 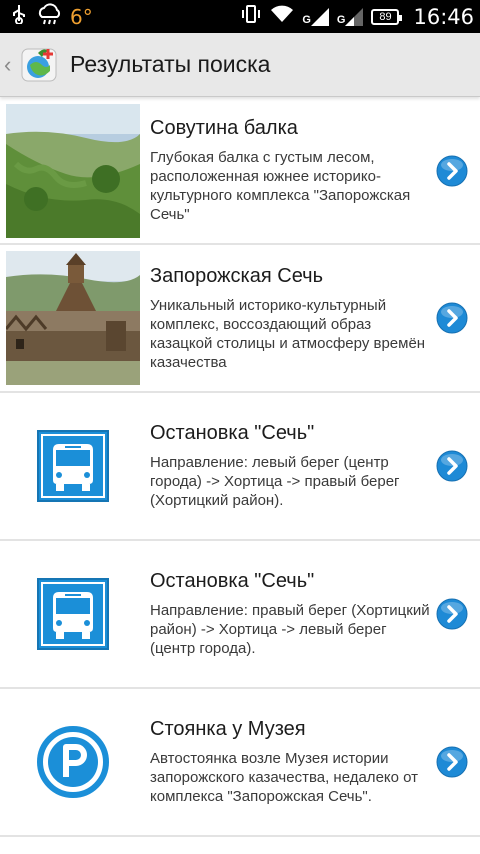 I want to click on thumbnail-photo-ravine, so click(x=73, y=170).